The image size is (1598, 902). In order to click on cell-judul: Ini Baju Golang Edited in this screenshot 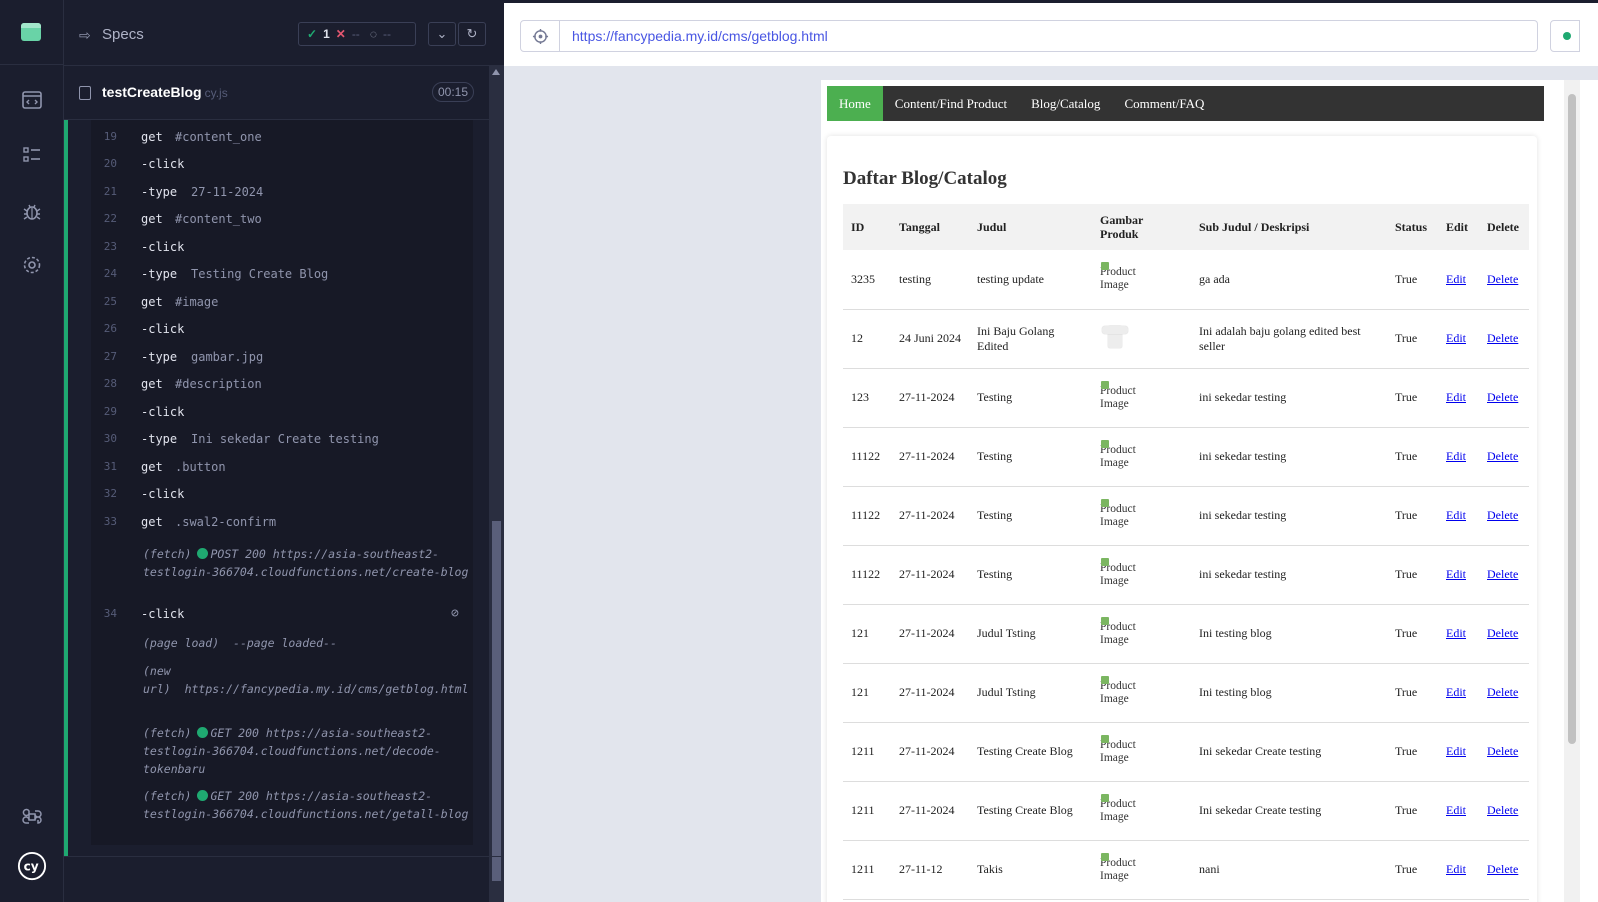, I will do `click(1030, 339)`.